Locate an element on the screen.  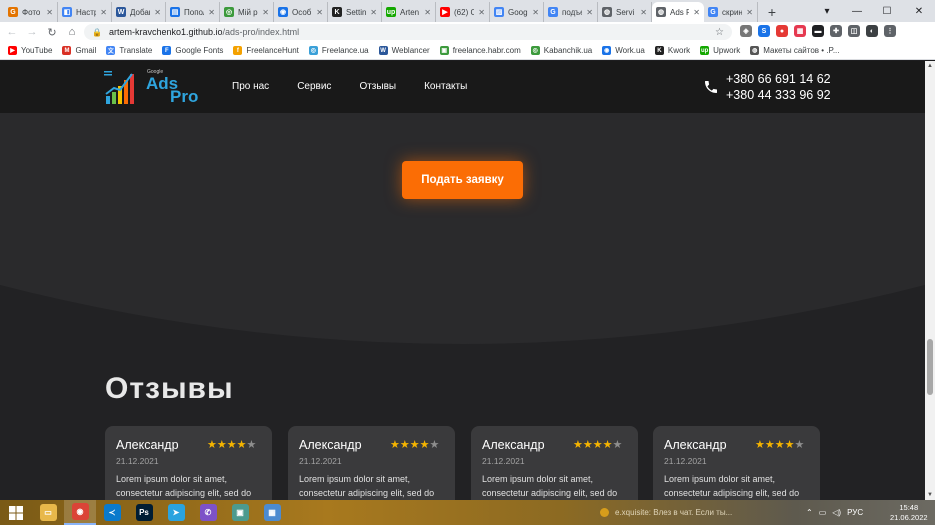
browser-tab: G Фото ✕ is located at coordinates (31, 12).